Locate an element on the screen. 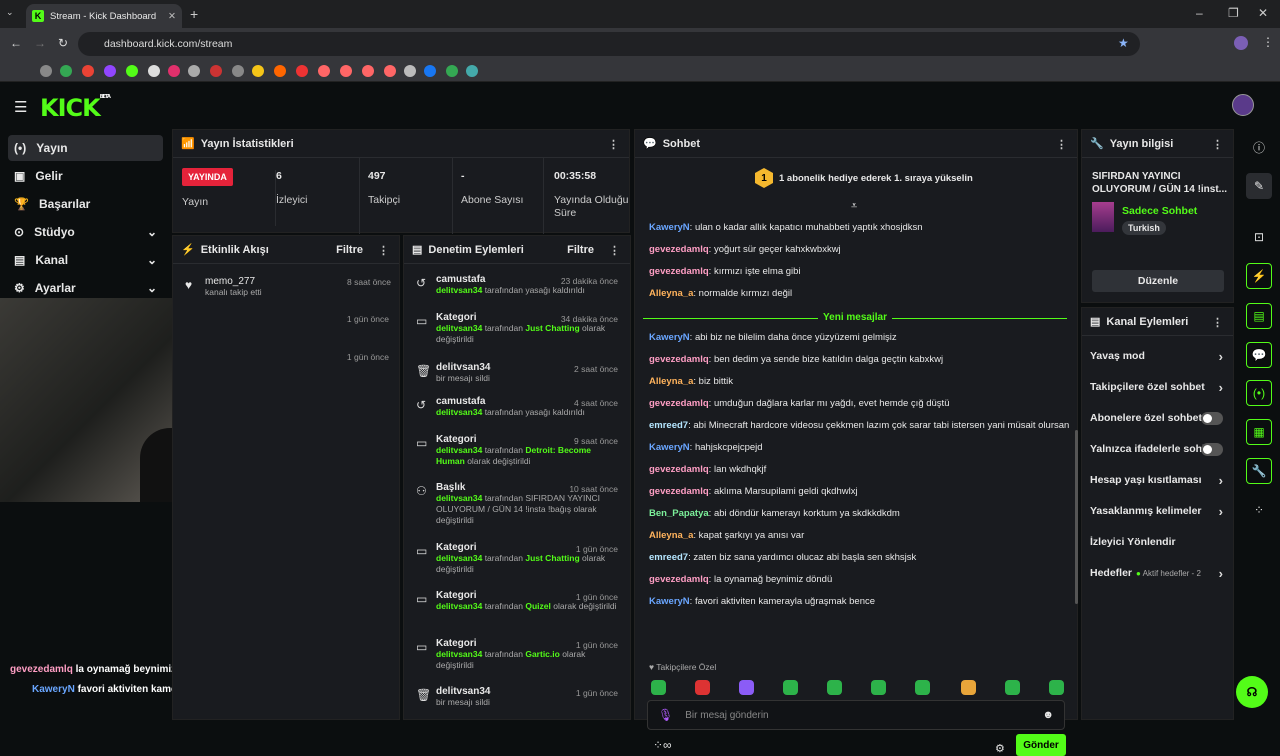 The image size is (1280, 756). chat-username: Ben_Papatya is located at coordinates (679, 513).